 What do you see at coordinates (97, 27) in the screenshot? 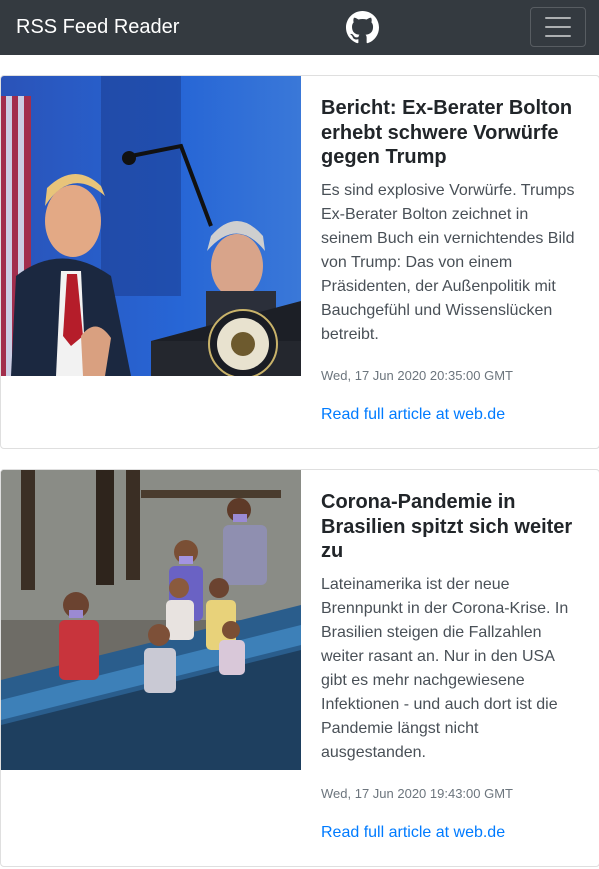
I see `navbar-brand: RSS Feed Reader` at bounding box center [97, 27].